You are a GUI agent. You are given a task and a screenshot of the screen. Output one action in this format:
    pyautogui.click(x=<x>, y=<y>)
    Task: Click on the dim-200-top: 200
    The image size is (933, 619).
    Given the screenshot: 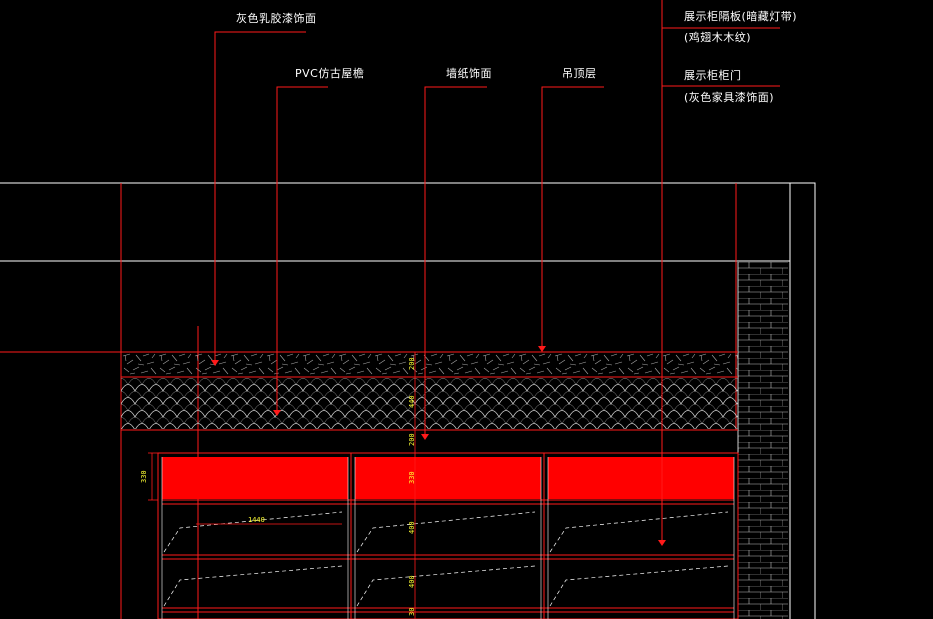 What is the action you would take?
    pyautogui.click(x=412, y=363)
    